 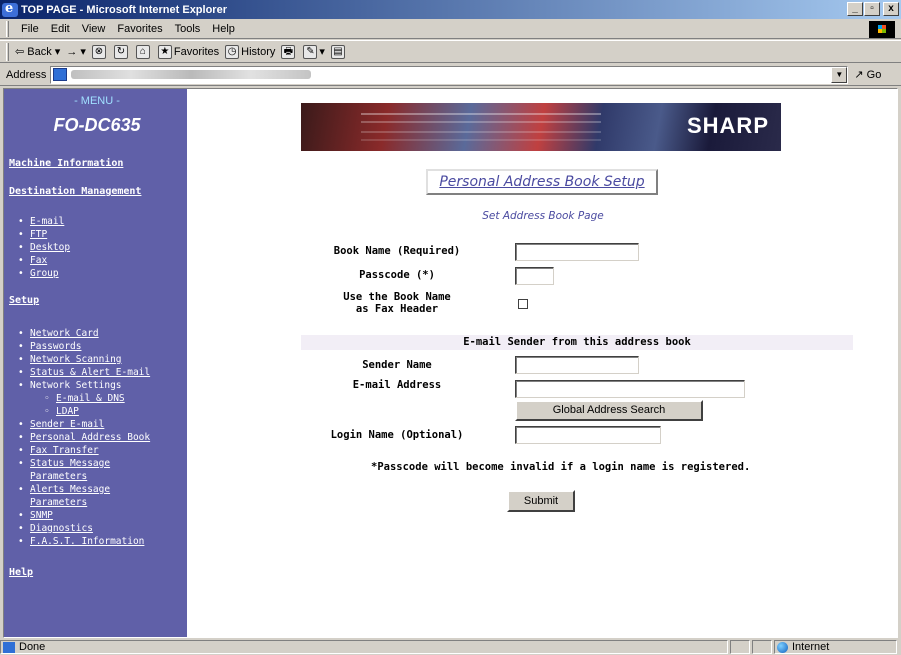 What do you see at coordinates (47, 221) in the screenshot?
I see `sidebar-item-email: E-mail` at bounding box center [47, 221].